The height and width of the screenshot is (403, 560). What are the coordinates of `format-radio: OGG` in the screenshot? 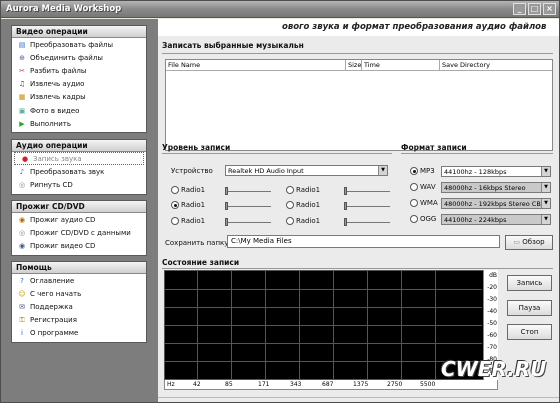 It's located at (423, 219).